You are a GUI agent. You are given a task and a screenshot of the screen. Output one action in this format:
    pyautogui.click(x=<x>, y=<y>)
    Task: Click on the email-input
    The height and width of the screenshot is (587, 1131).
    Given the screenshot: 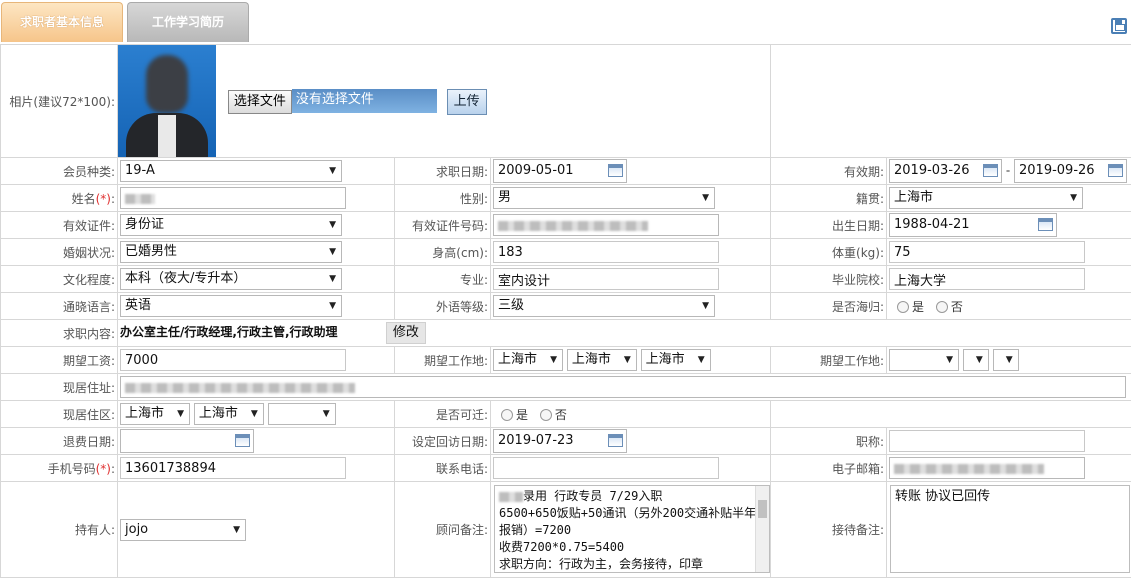 What is the action you would take?
    pyautogui.click(x=987, y=468)
    